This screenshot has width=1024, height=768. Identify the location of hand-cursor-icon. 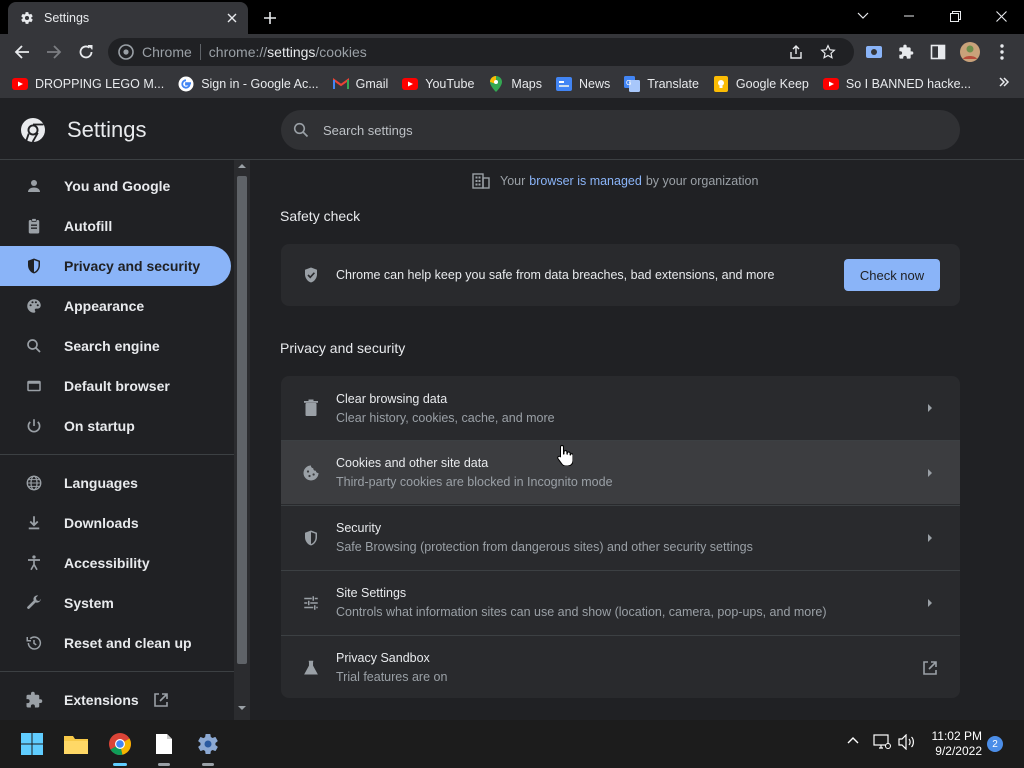
(565, 455).